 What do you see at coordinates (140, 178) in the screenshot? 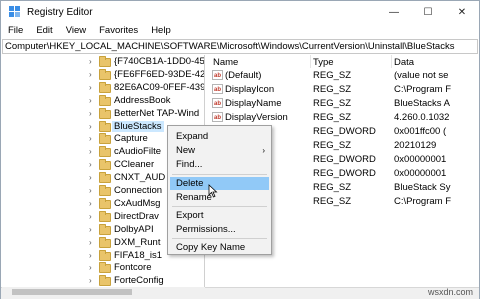
I see `tree-item-label: CNXT_AUD` at bounding box center [140, 178].